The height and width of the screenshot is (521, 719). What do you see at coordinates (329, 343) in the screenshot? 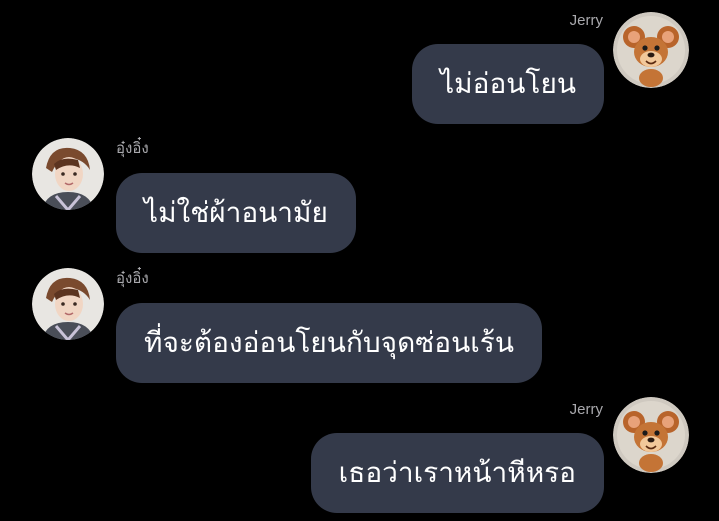
I see `message-bubble: ที่จะต้องอ่อนโยนกับจุดซ่อนเร้น` at bounding box center [329, 343].